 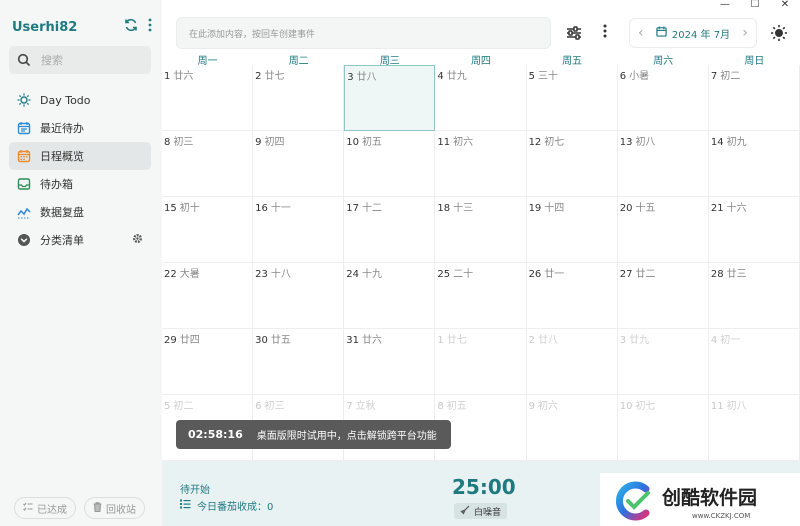 I want to click on calendar-day-cell: 11 初八, so click(x=754, y=428).